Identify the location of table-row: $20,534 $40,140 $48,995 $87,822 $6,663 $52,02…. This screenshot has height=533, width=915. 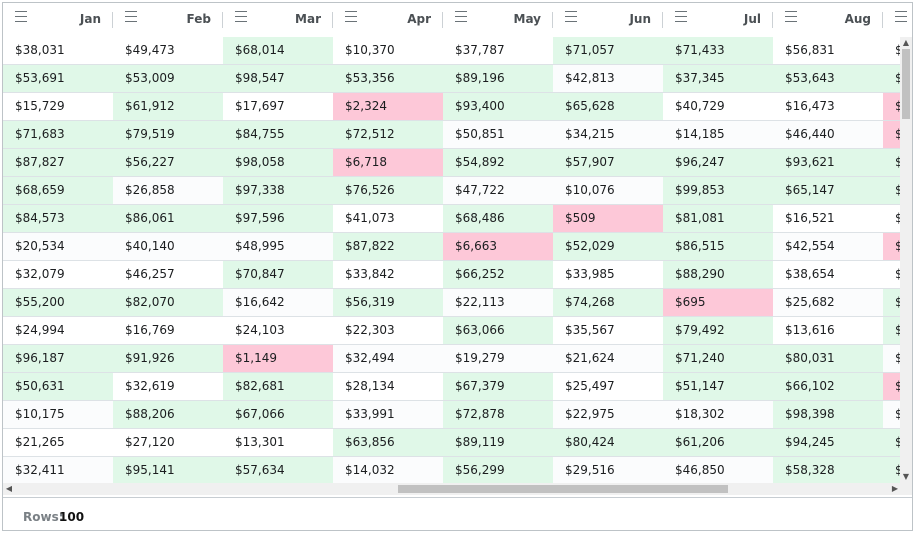
(452, 247).